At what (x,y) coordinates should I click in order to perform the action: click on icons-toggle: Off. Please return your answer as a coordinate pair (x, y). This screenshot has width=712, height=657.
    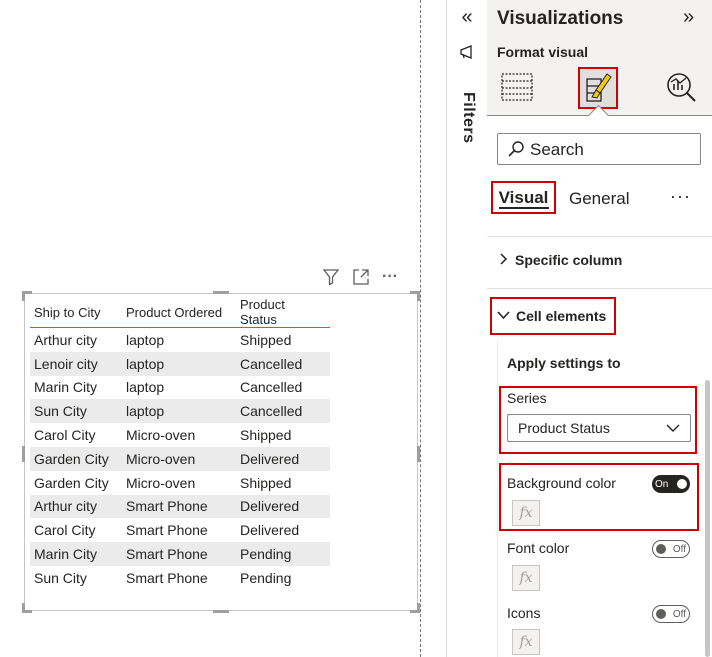
    Looking at the image, I should click on (671, 614).